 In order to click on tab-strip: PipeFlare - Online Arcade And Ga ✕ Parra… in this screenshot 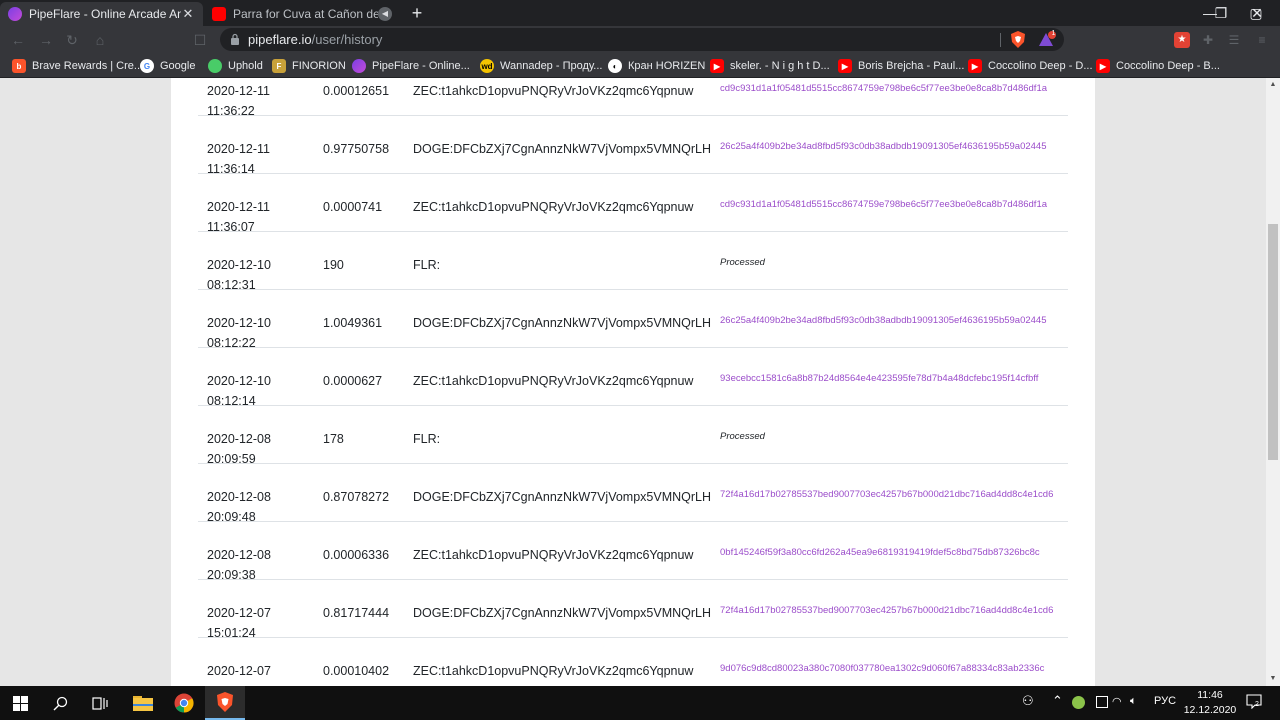, I will do `click(640, 13)`.